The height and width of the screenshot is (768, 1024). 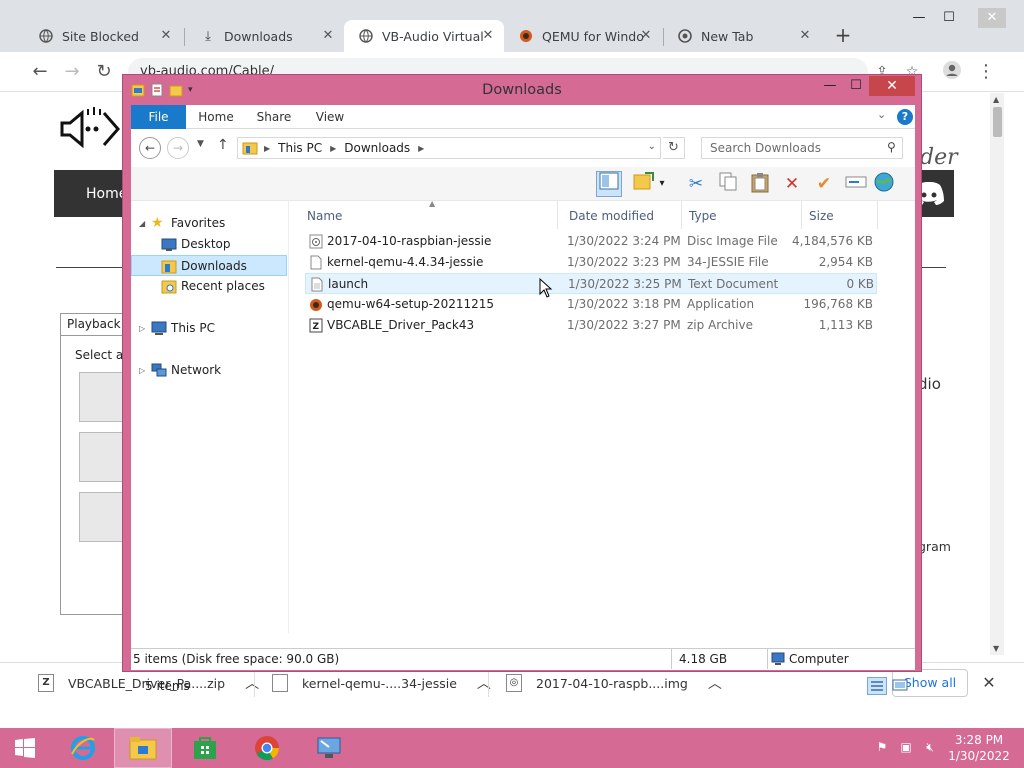 What do you see at coordinates (142, 223) in the screenshot?
I see `expand-arrow-icon: ◢` at bounding box center [142, 223].